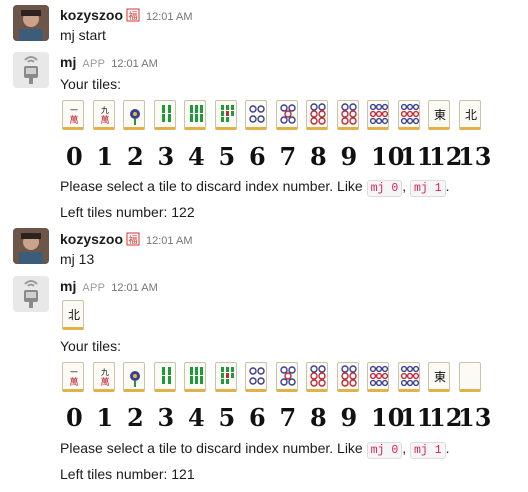 Image resolution: width=528 pixels, height=492 pixels. What do you see at coordinates (127, 474) in the screenshot?
I see `left-tiles-count: Left tiles number: 121` at bounding box center [127, 474].